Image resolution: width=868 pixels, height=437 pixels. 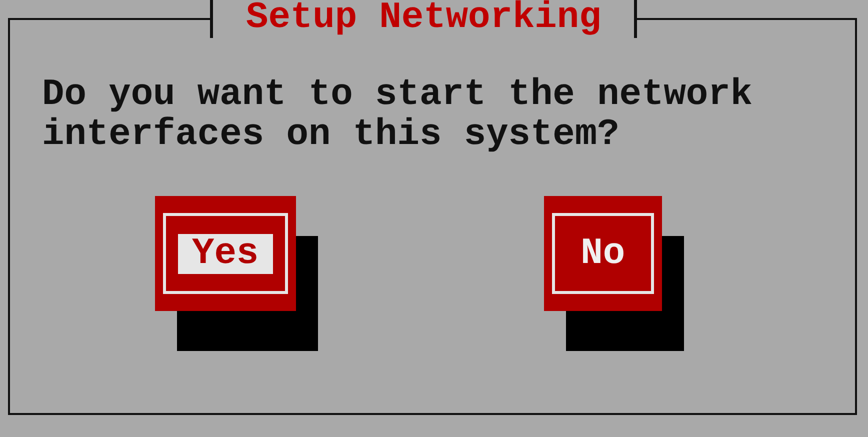 I want to click on no-button: No, so click(x=603, y=253).